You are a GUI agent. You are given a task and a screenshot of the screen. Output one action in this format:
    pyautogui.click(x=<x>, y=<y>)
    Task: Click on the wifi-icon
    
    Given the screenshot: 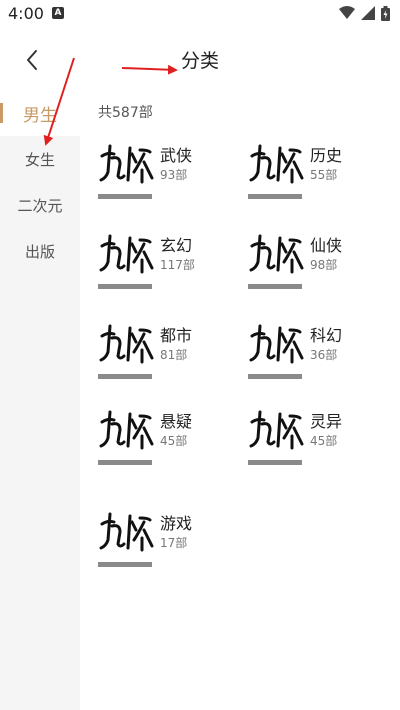 What is the action you would take?
    pyautogui.click(x=347, y=12)
    